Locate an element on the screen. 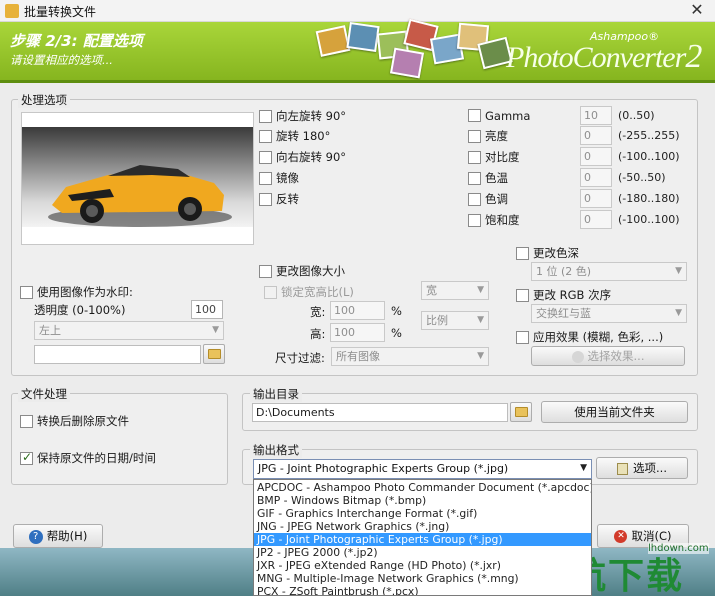 The width and height of the screenshot is (715, 596). color-depth-select: 1 位 (2 色) ▼ is located at coordinates (609, 271).